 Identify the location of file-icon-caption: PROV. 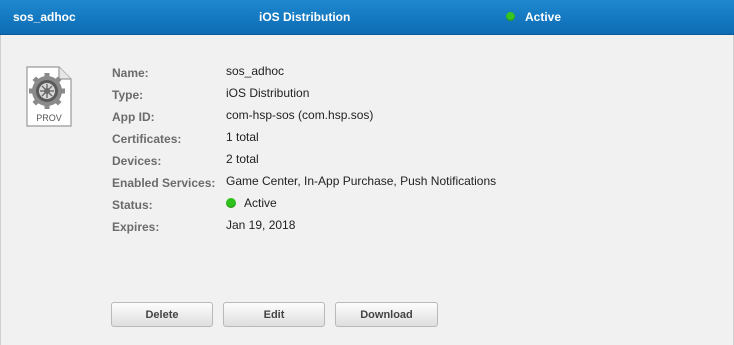
(49, 118).